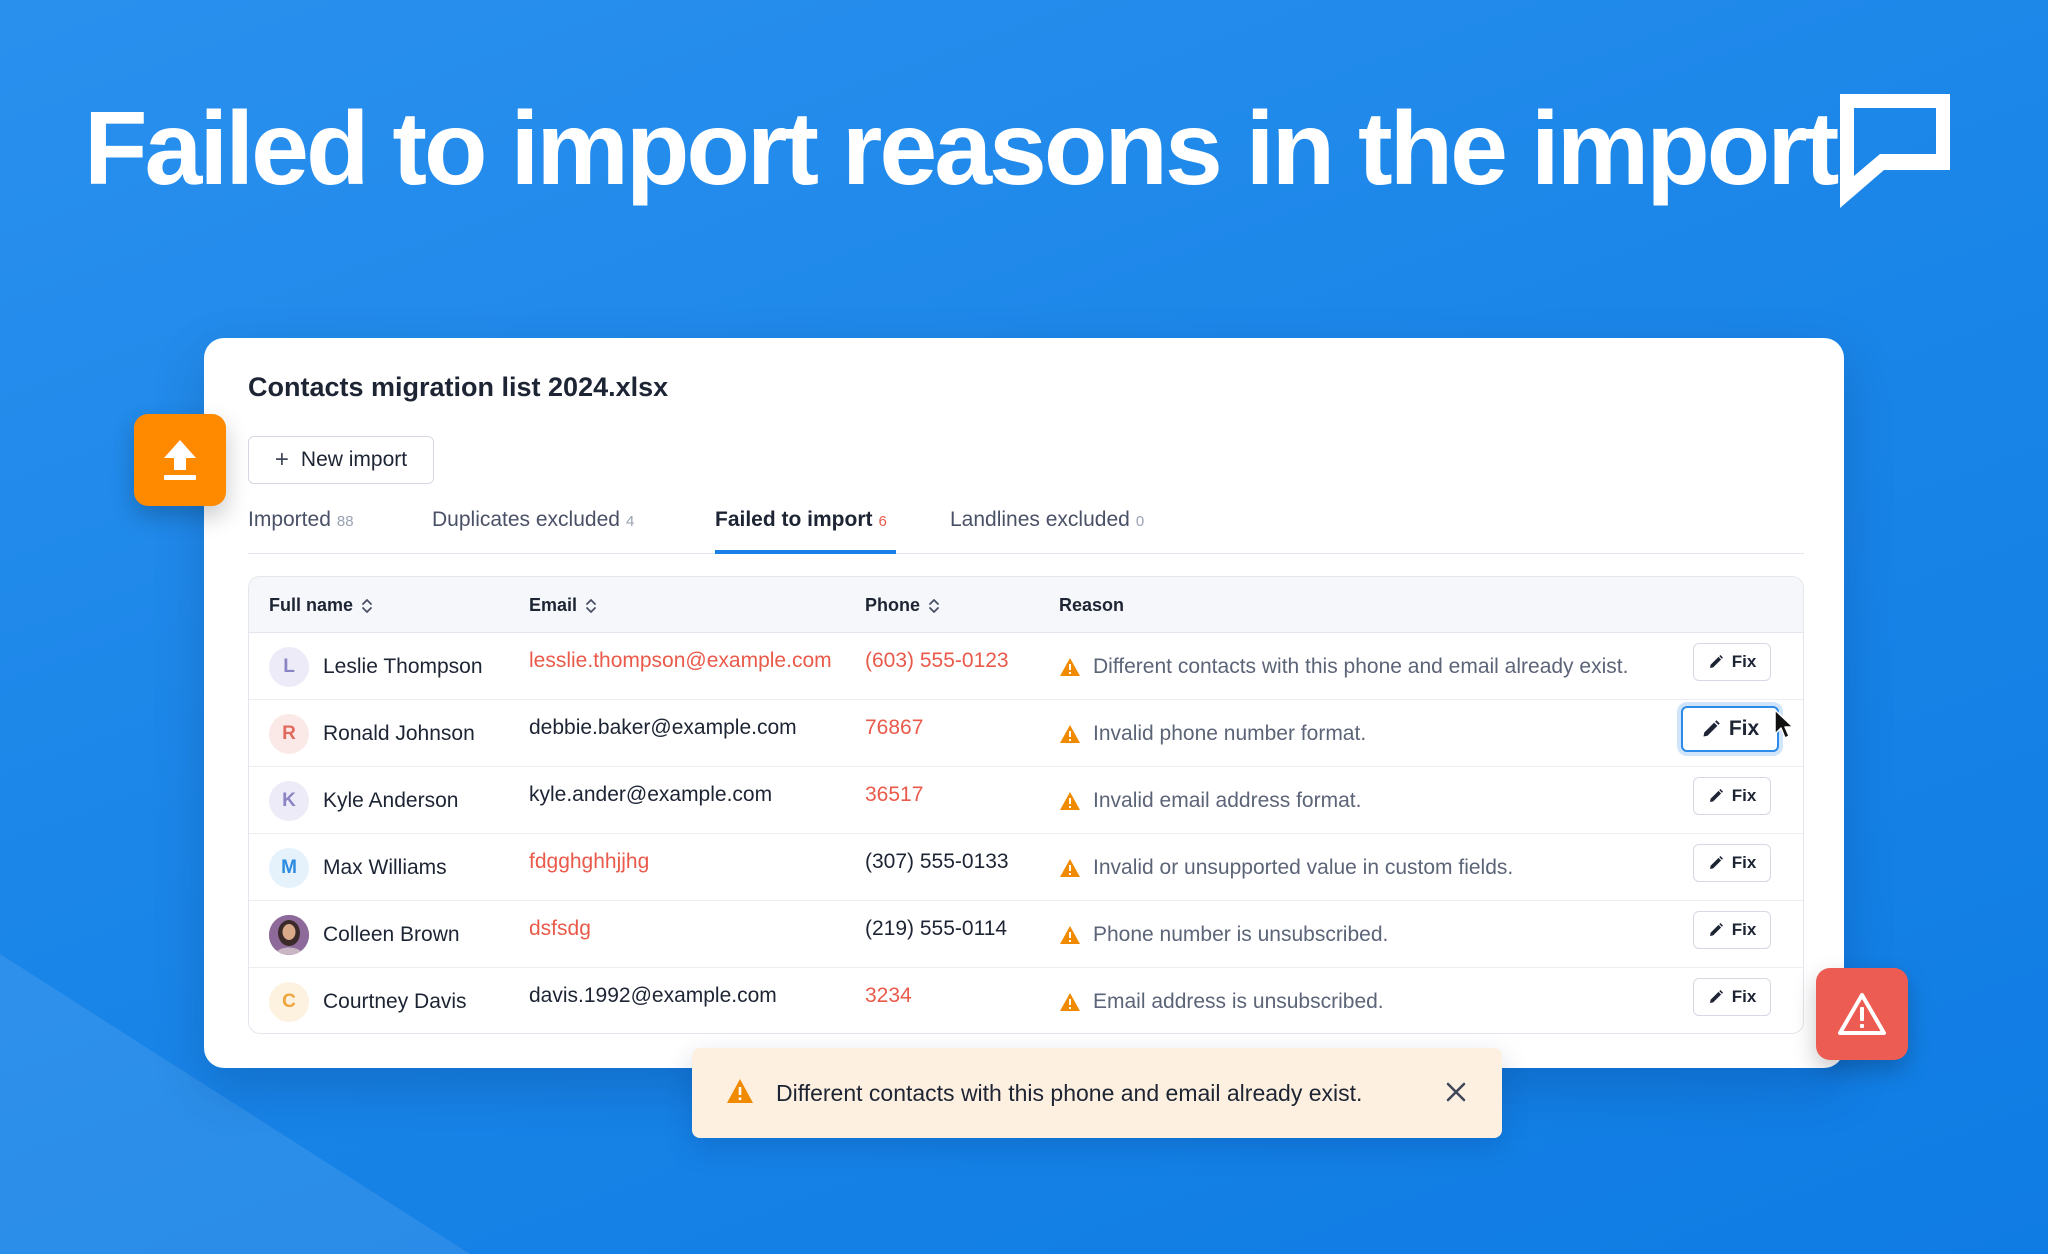 This screenshot has height=1254, width=2048. I want to click on page-headline: Failed to import reasons in the import, so click(961, 149).